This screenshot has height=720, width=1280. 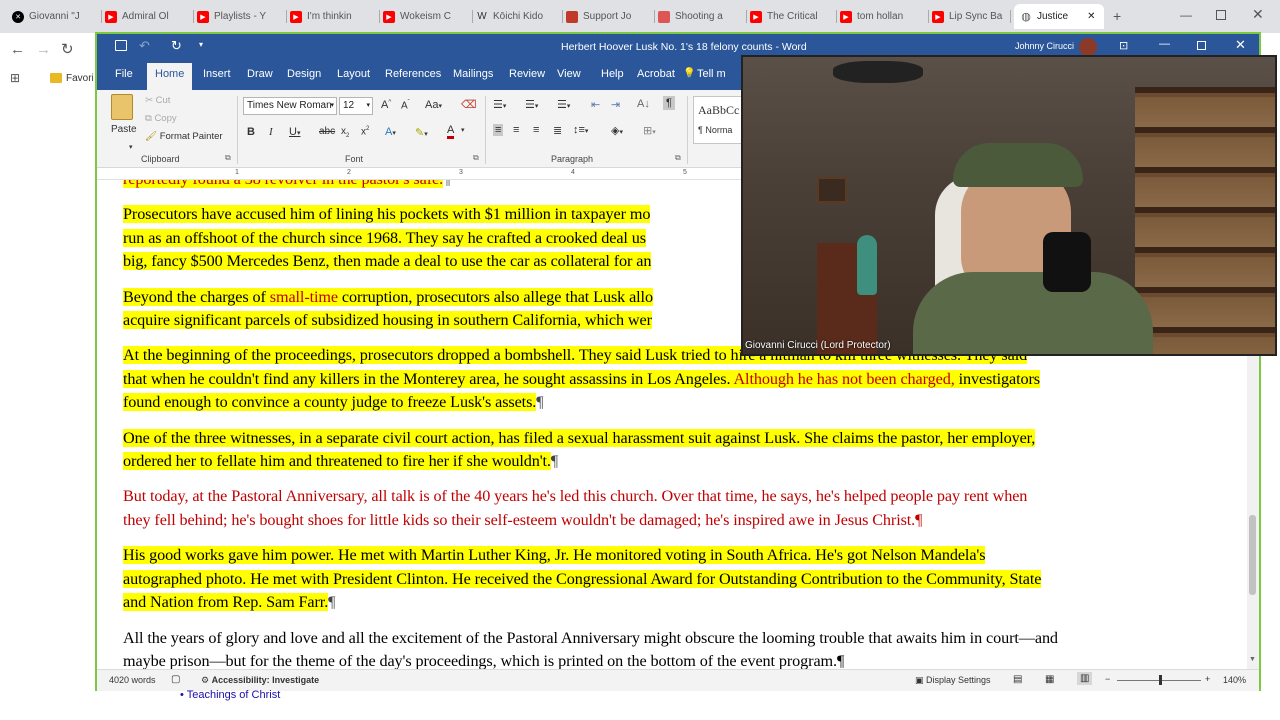 What do you see at coordinates (1117, 16) in the screenshot?
I see `new-tab-button: +` at bounding box center [1117, 16].